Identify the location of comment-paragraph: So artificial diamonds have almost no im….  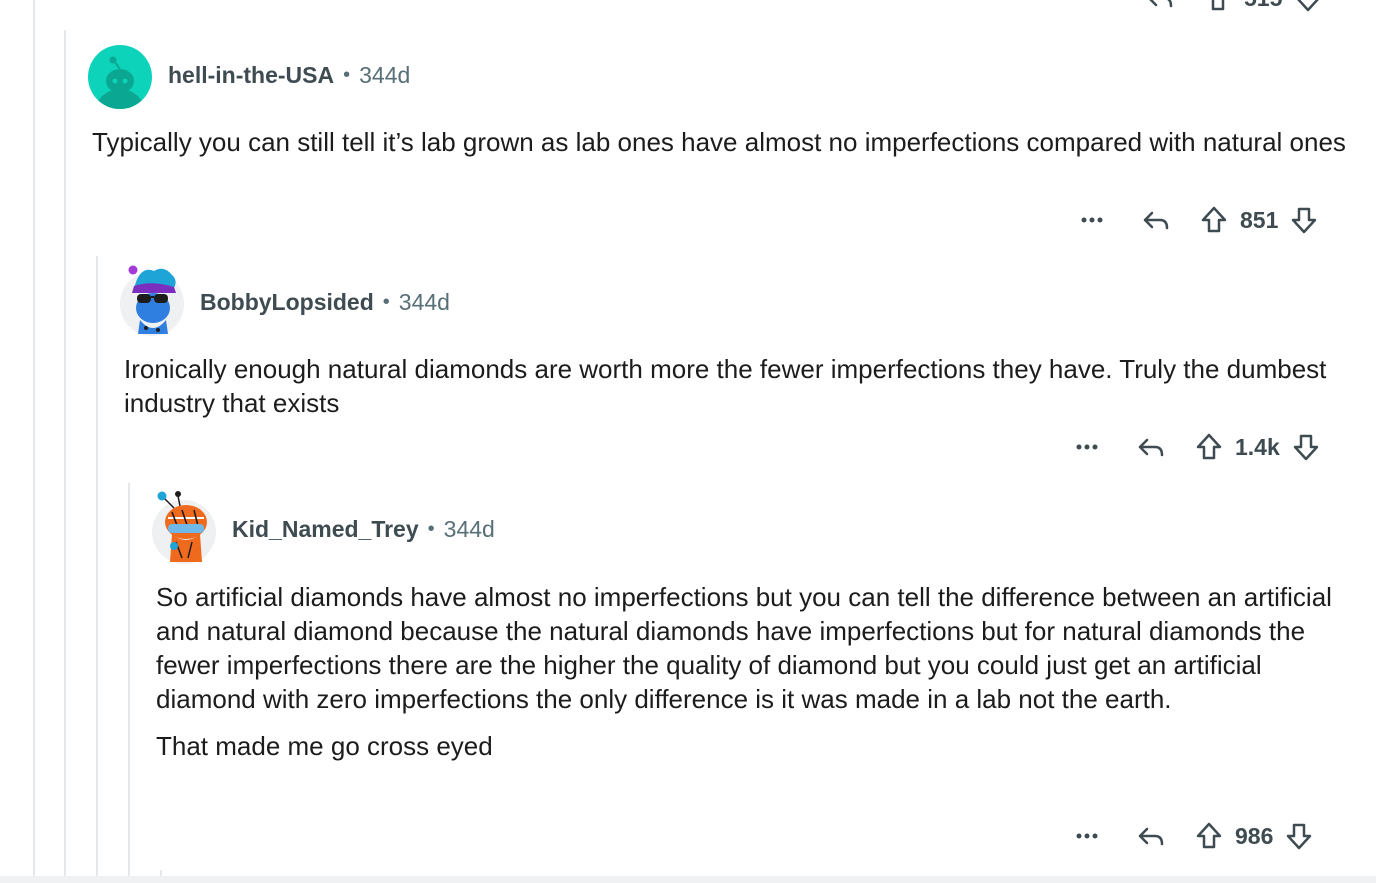
(744, 648).